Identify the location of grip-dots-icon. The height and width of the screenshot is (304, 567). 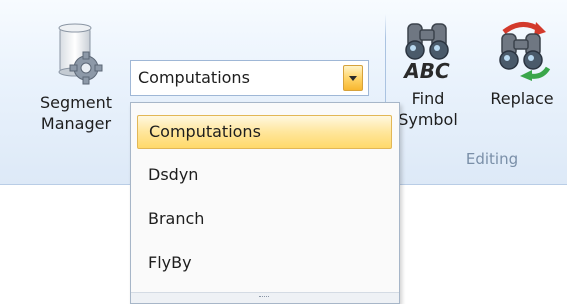
(264, 297).